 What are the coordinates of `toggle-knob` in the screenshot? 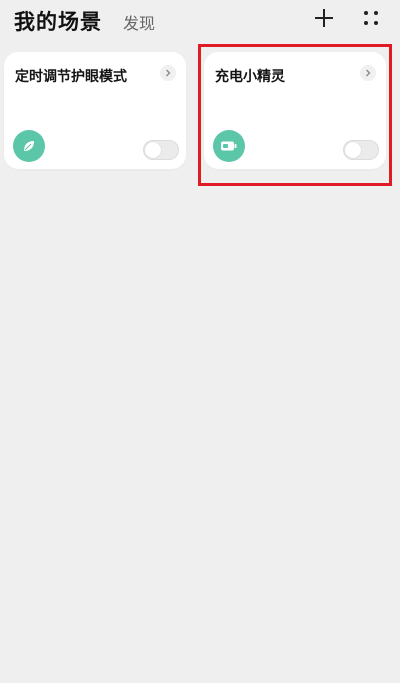 It's located at (153, 150).